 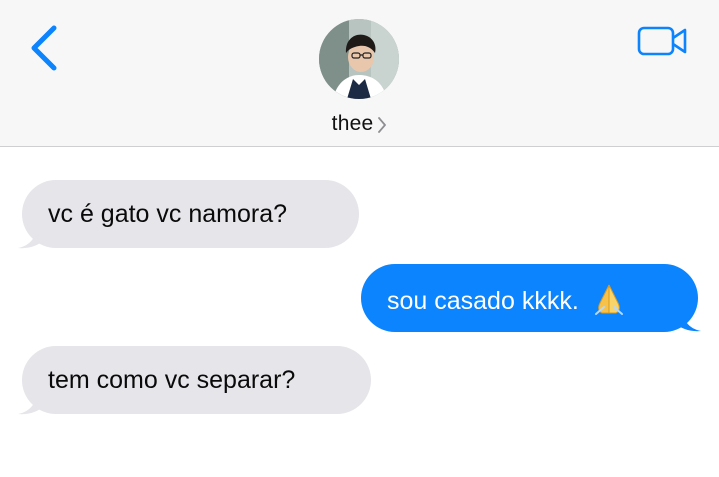 I want to click on folded-hands-icon, so click(x=608, y=299).